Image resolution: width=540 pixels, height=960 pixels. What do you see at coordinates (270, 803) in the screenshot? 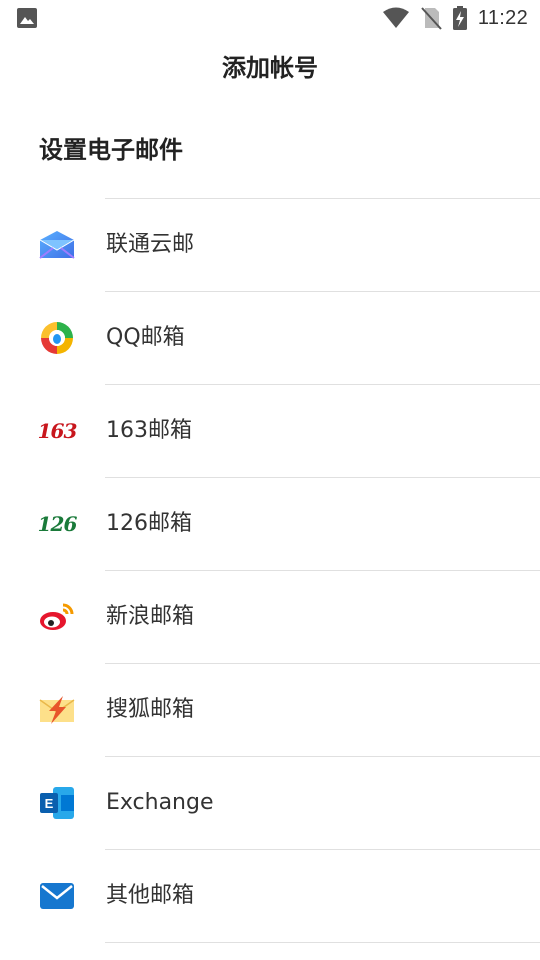
I see `provider-item-exchange: E Exchange` at bounding box center [270, 803].